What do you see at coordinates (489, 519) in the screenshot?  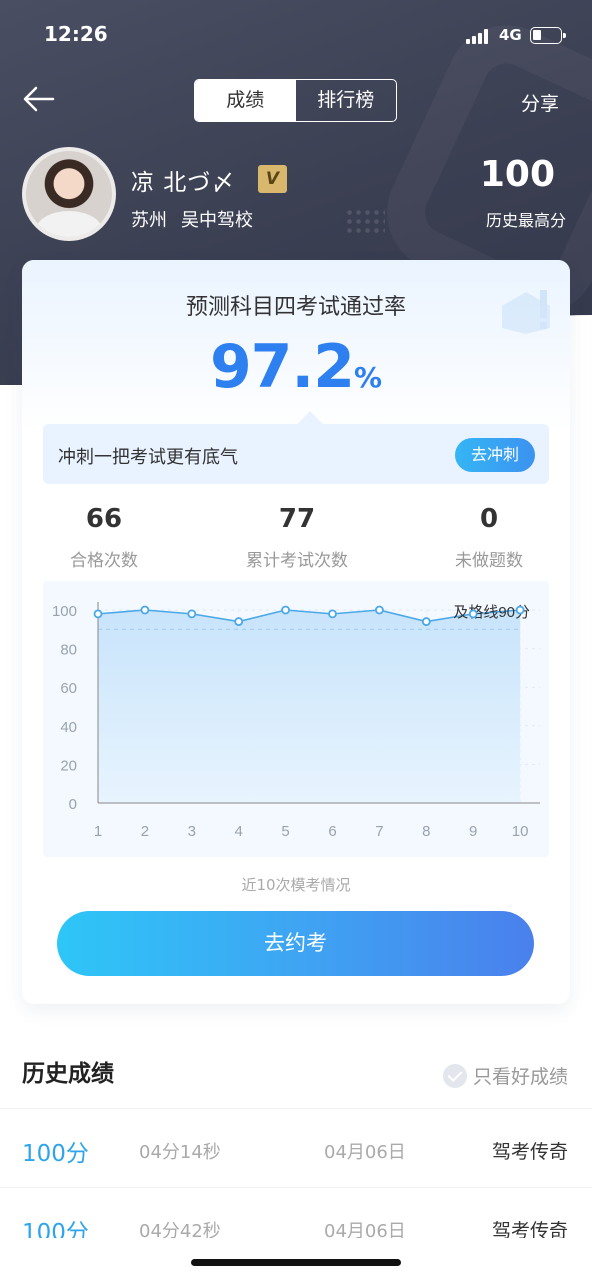 I see `stat-value: 0` at bounding box center [489, 519].